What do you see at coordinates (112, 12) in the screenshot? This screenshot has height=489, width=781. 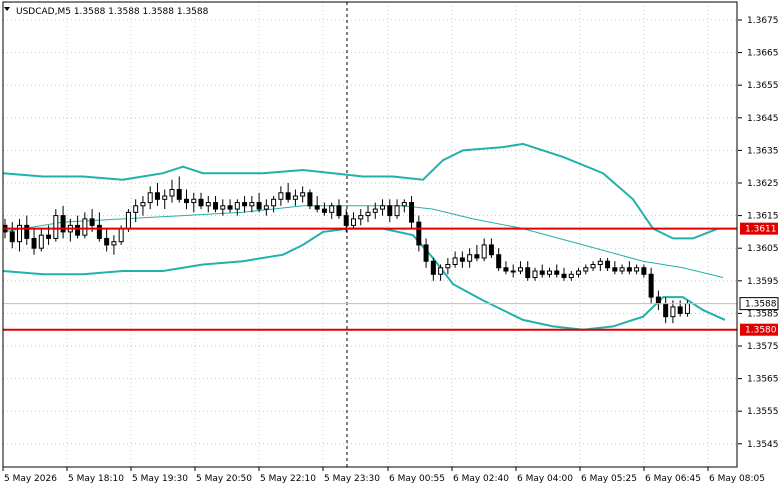 I see `symbol-info: USDCAD,M5 1.3588 1.3588 1.3588 1.3588` at bounding box center [112, 12].